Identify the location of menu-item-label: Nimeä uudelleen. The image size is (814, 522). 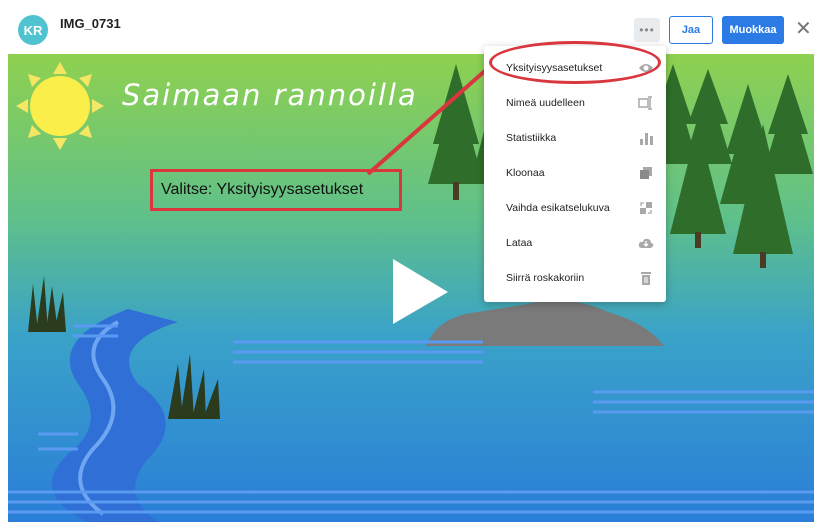
(545, 102).